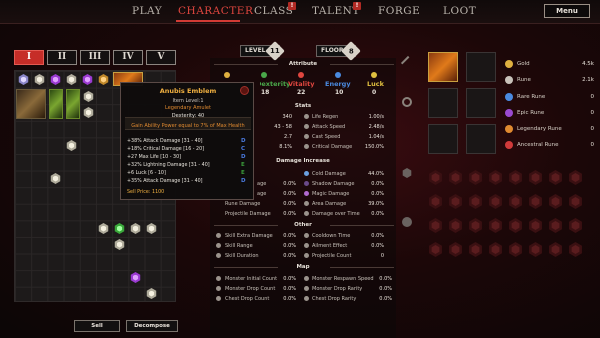  Describe the element at coordinates (243, 204) in the screenshot. I see `stat-label: Rune Damage` at that location.